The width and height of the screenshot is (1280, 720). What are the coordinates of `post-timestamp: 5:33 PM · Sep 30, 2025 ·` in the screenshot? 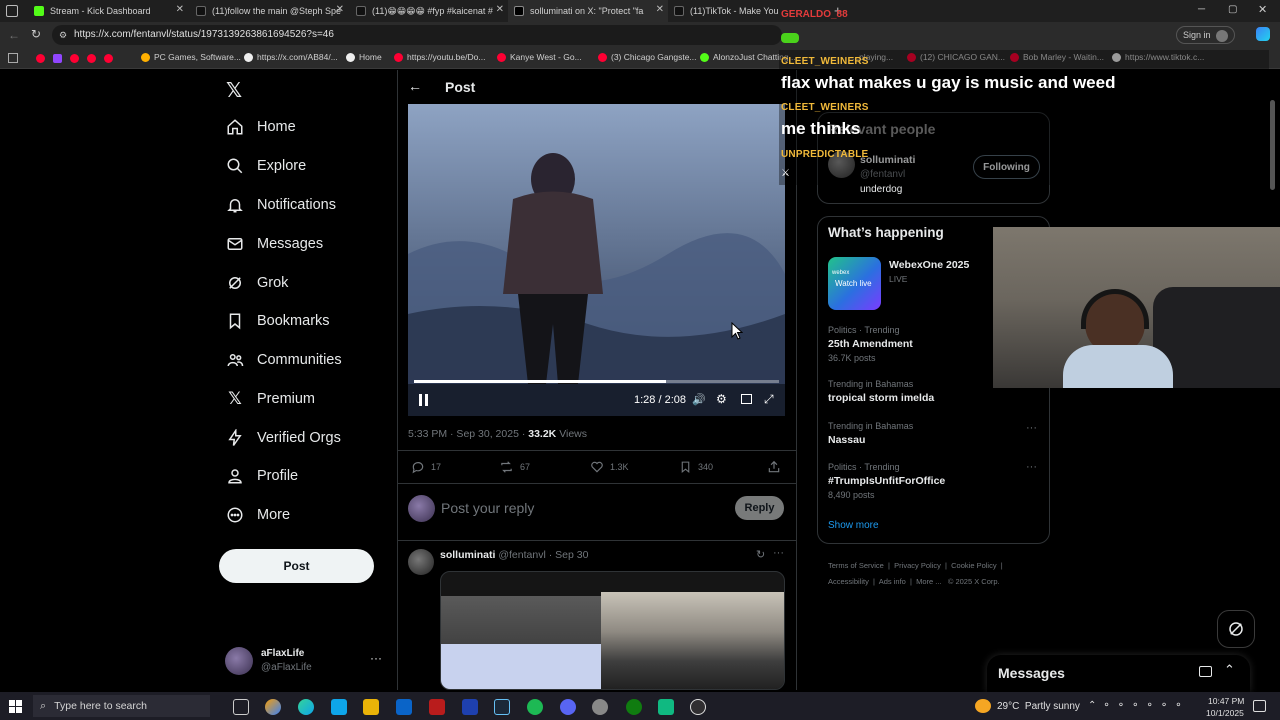 It's located at (468, 434).